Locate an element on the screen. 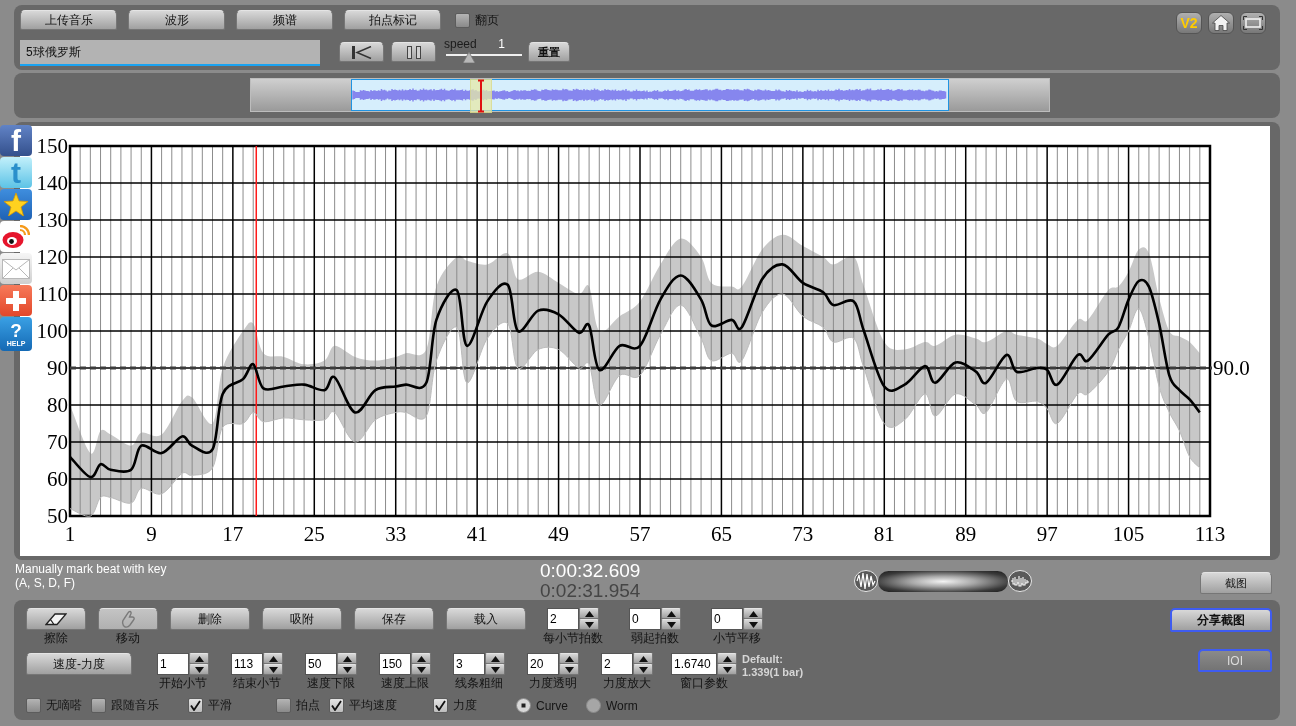 The width and height of the screenshot is (1296, 726). overview-track is located at coordinates (650, 95).